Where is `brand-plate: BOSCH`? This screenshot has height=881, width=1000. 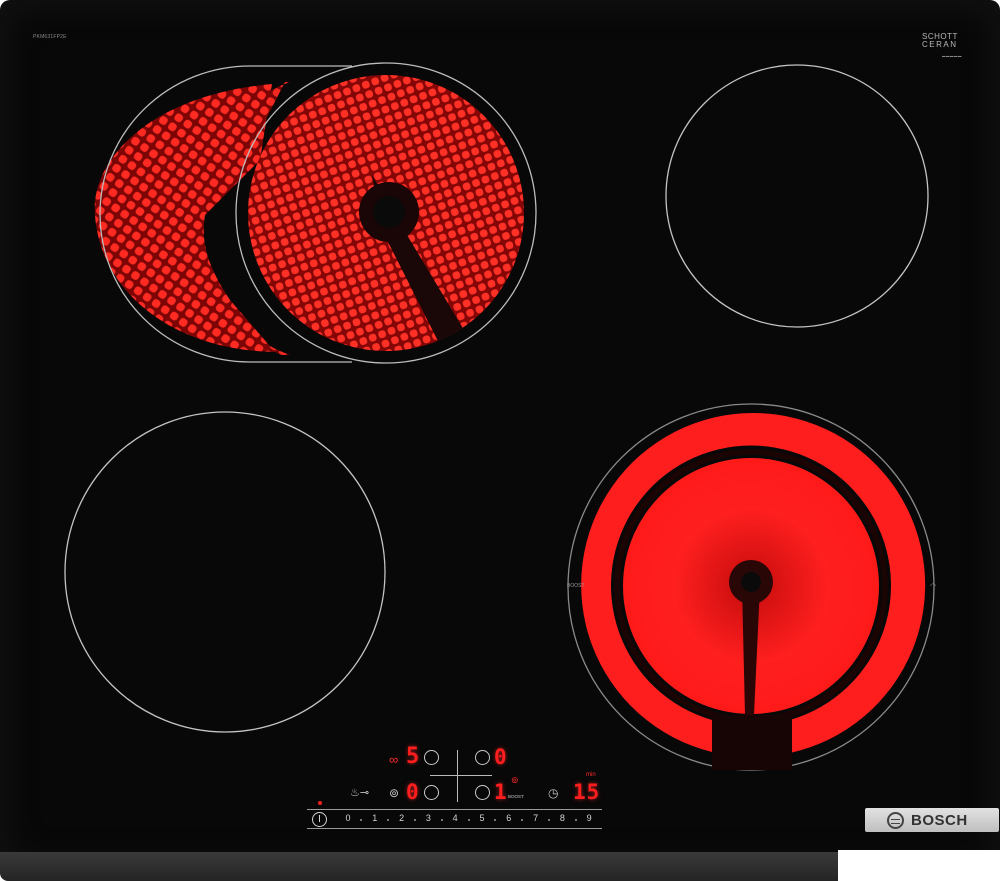 brand-plate: BOSCH is located at coordinates (932, 820).